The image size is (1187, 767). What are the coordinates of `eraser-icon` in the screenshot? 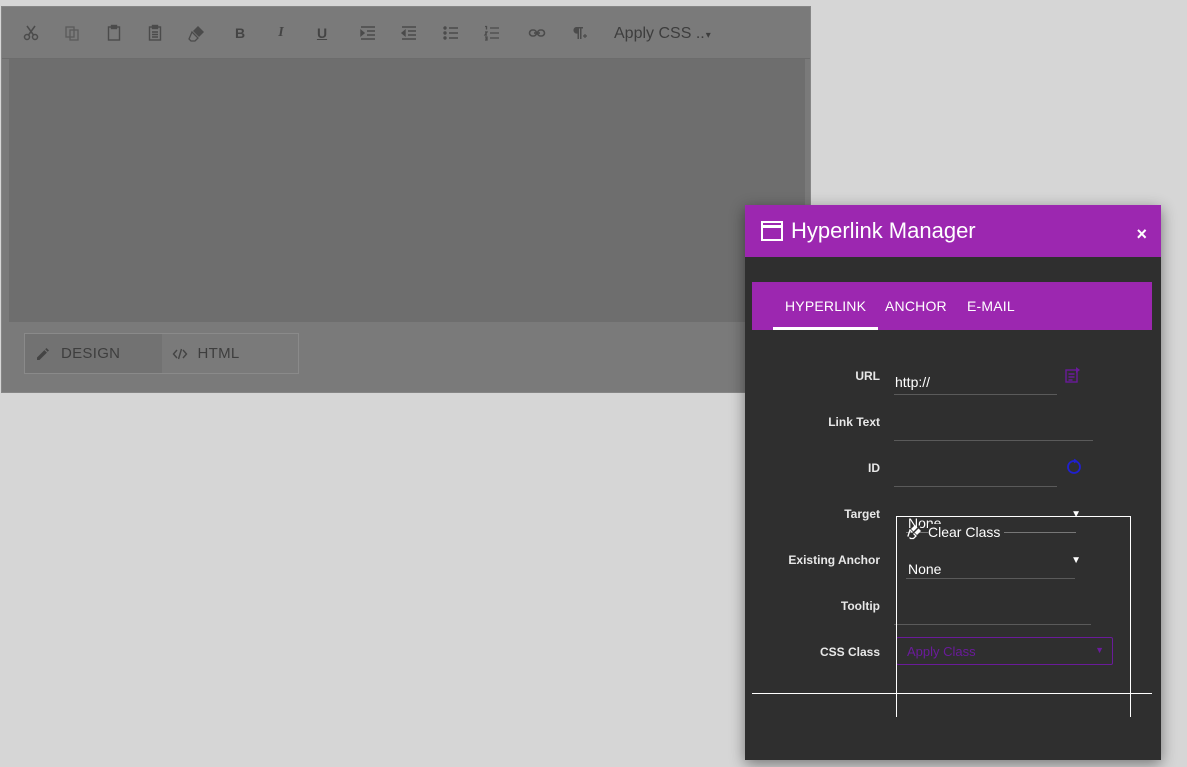 It's located at (914, 532).